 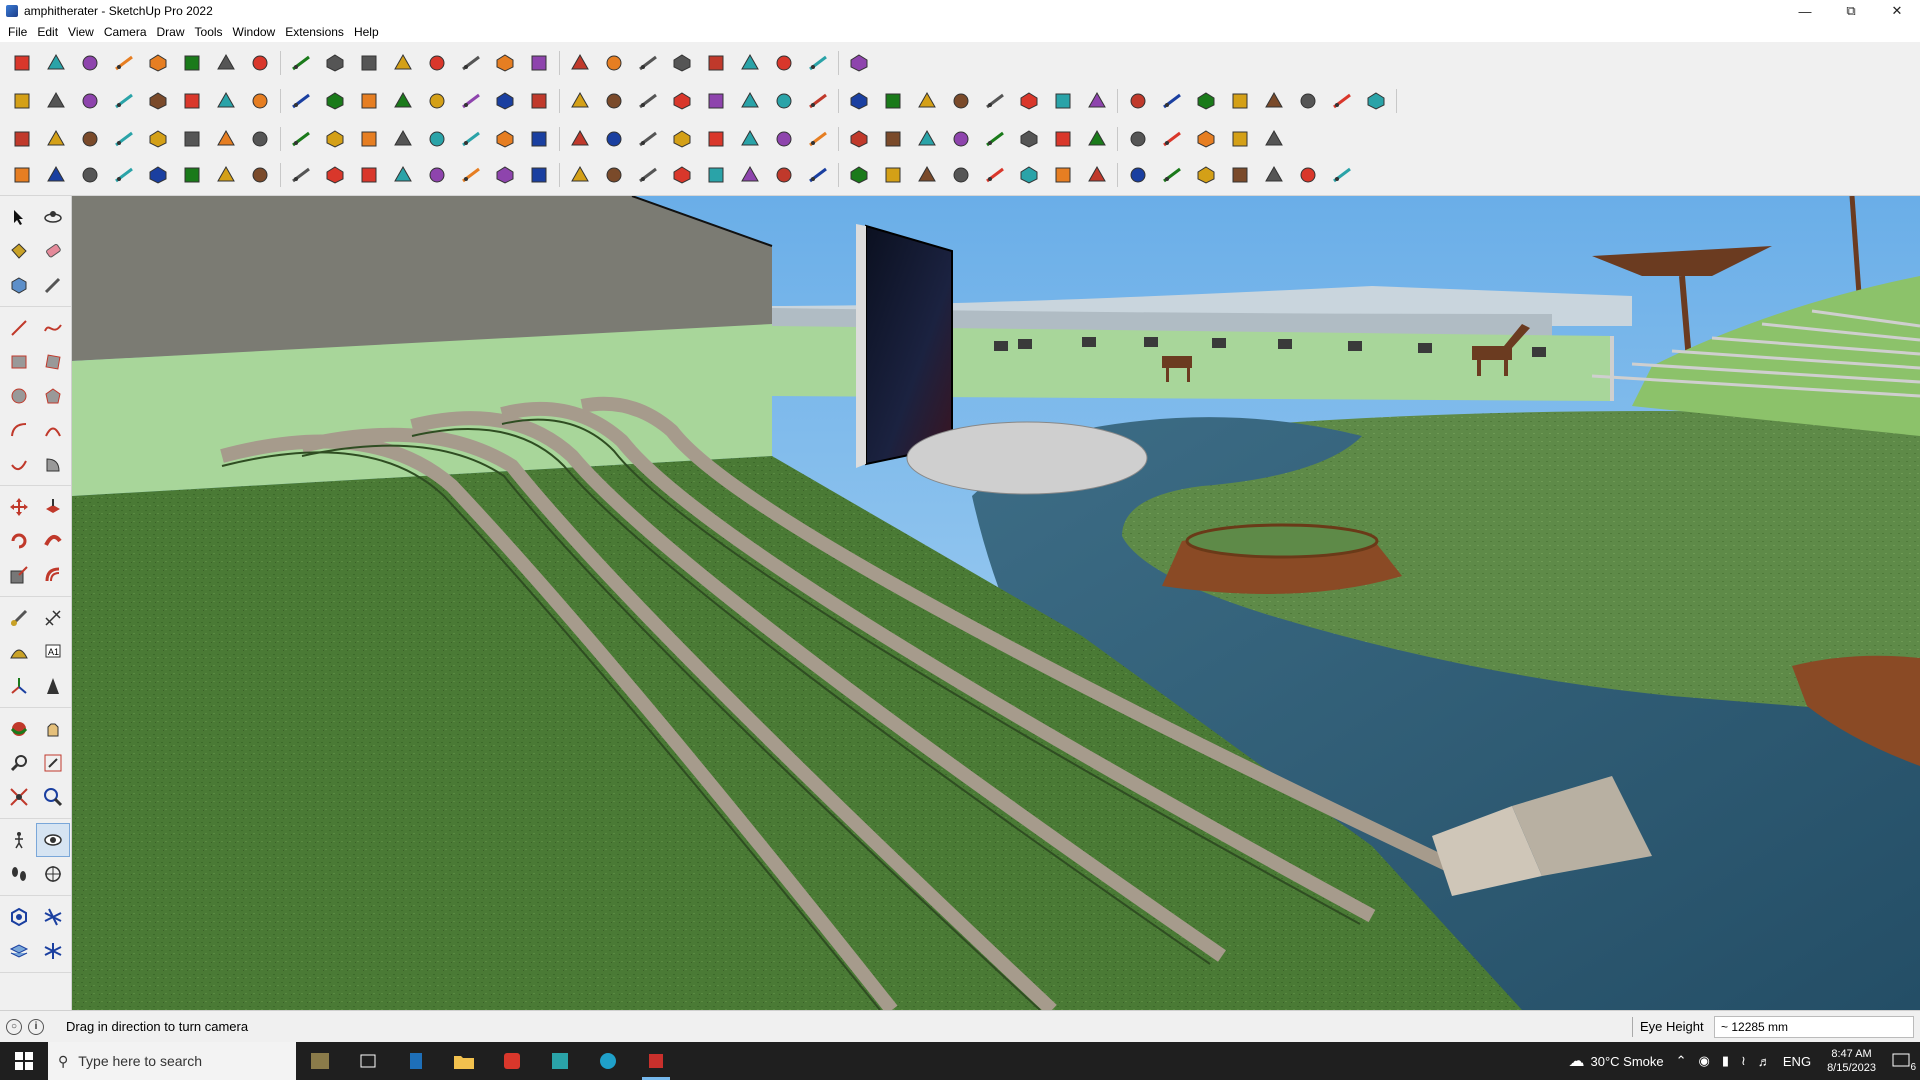 What do you see at coordinates (257, 32) in the screenshot?
I see `menu-window: Window` at bounding box center [257, 32].